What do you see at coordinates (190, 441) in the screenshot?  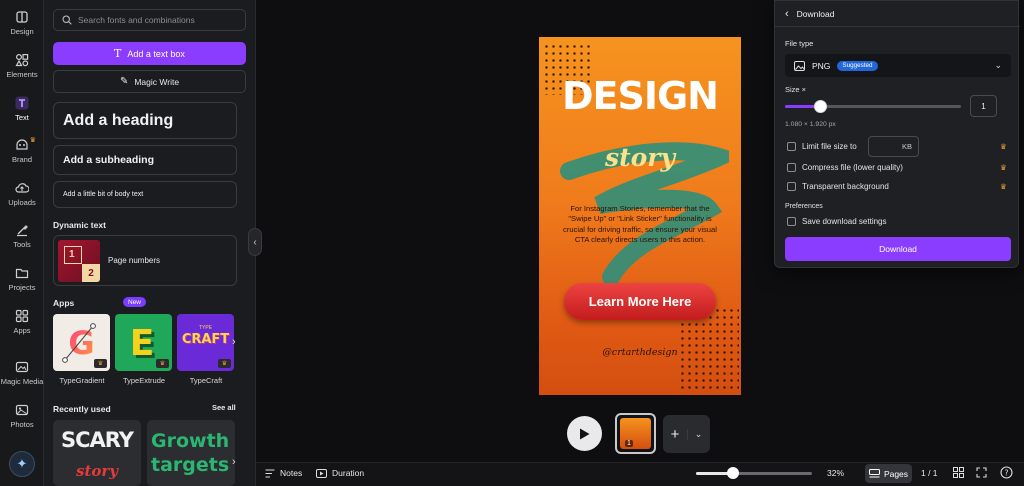 I see `recent-growth-text: Growth` at bounding box center [190, 441].